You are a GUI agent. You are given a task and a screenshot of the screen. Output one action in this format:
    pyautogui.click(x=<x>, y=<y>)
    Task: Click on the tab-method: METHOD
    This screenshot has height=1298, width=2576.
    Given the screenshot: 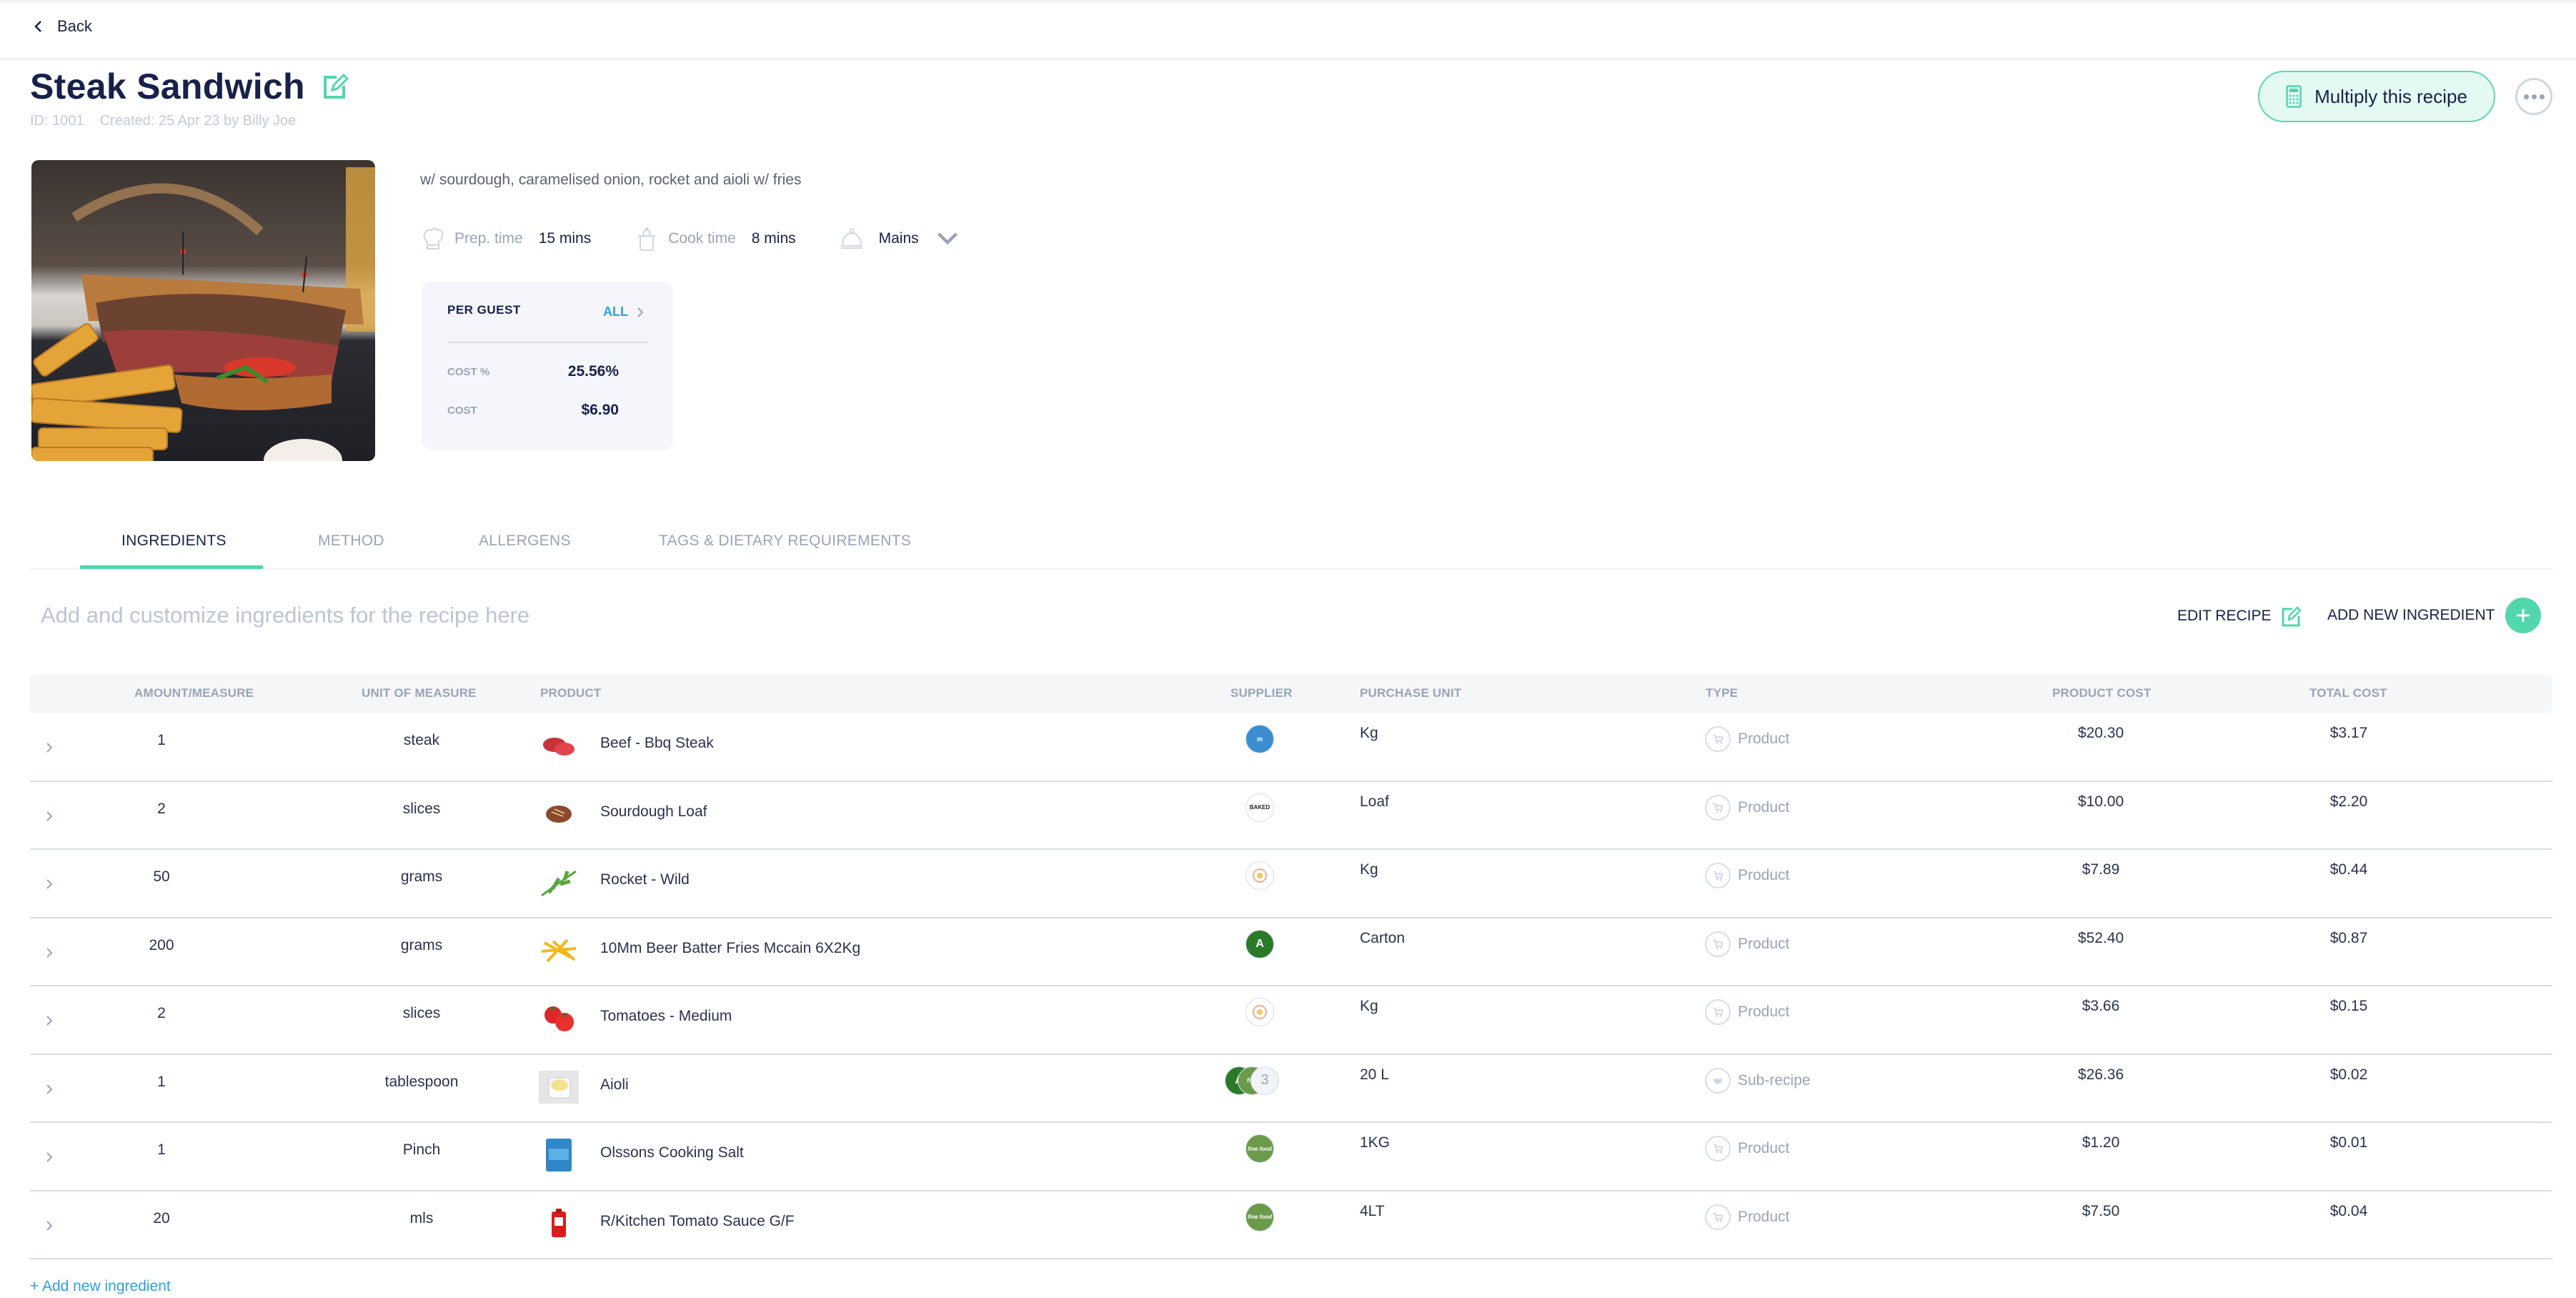 What is the action you would take?
    pyautogui.click(x=351, y=541)
    